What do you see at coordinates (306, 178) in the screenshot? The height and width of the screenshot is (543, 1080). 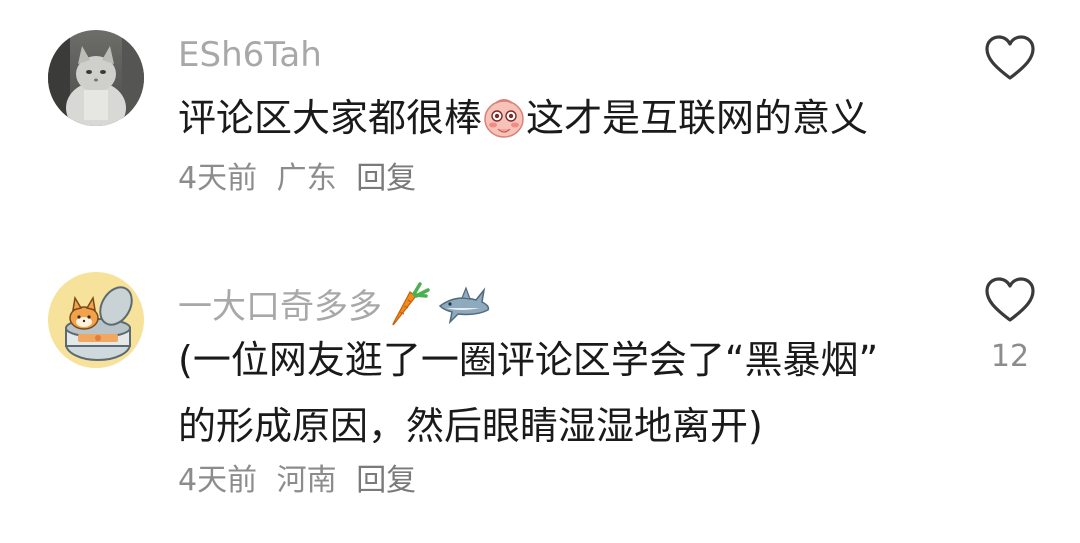 I see `comment-location: 广东` at bounding box center [306, 178].